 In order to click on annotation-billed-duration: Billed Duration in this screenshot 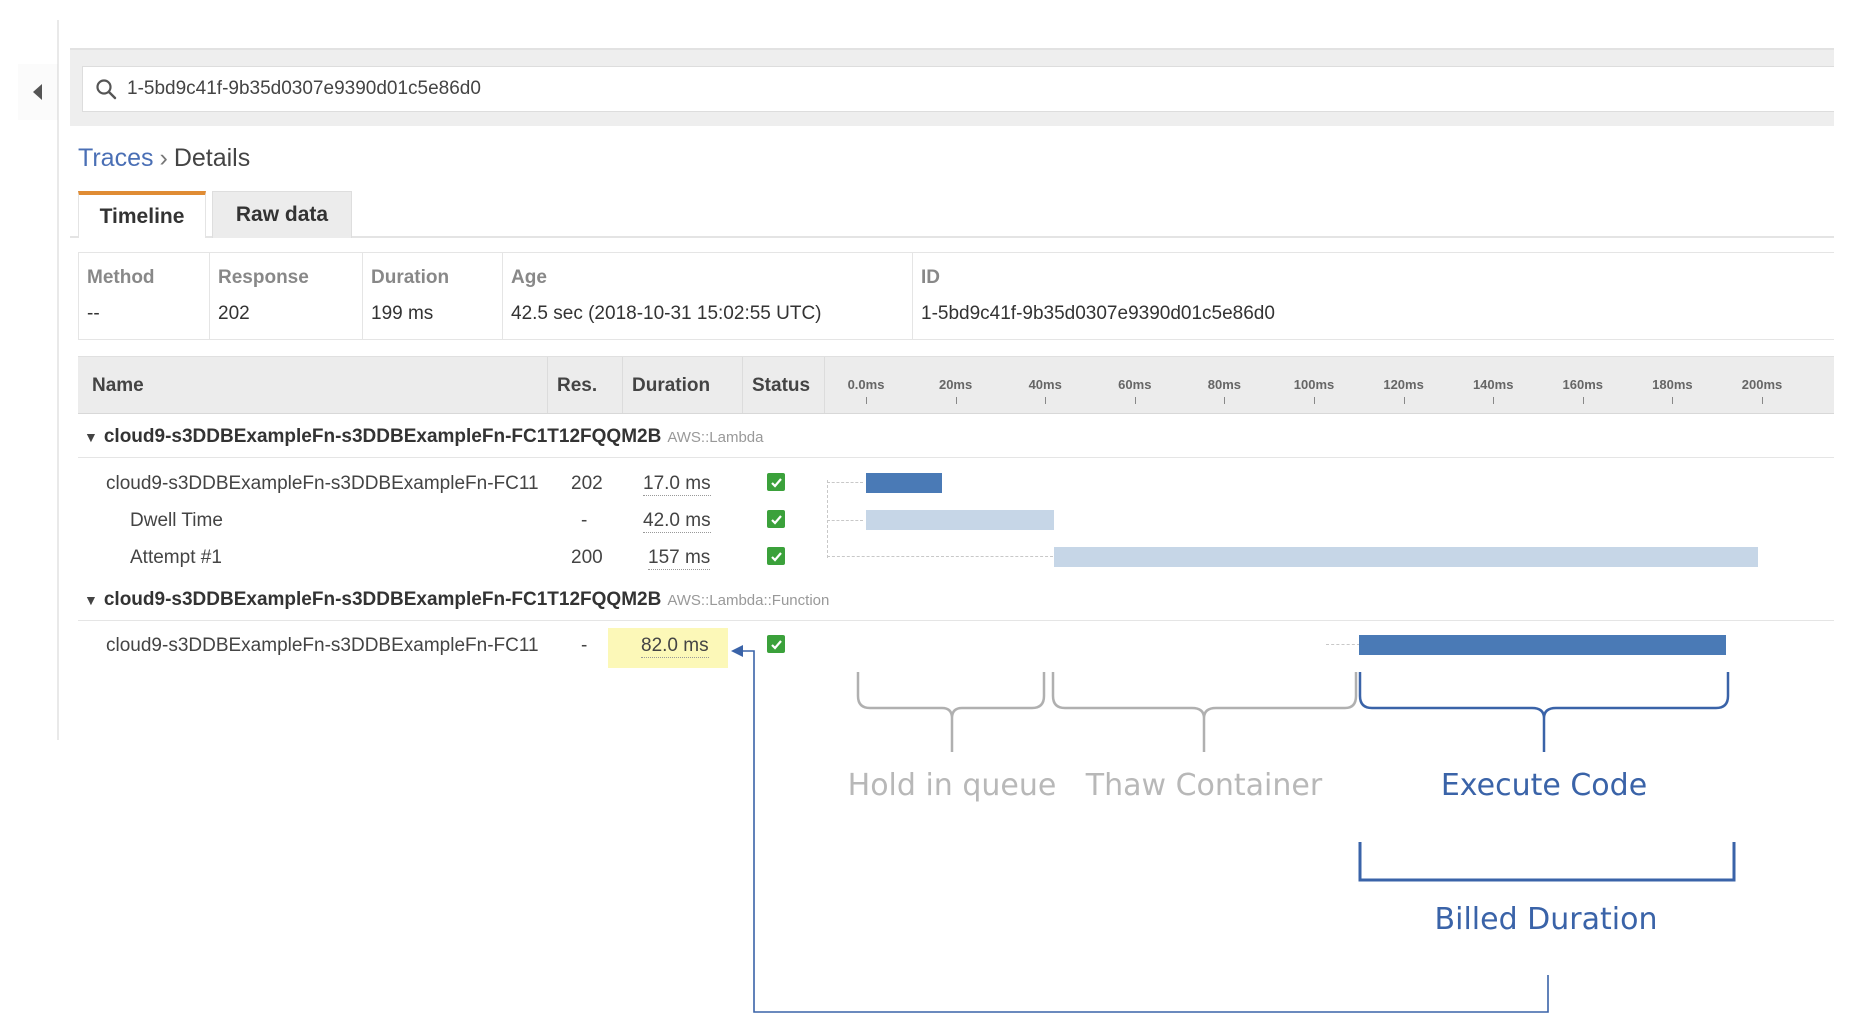, I will do `click(1546, 919)`.